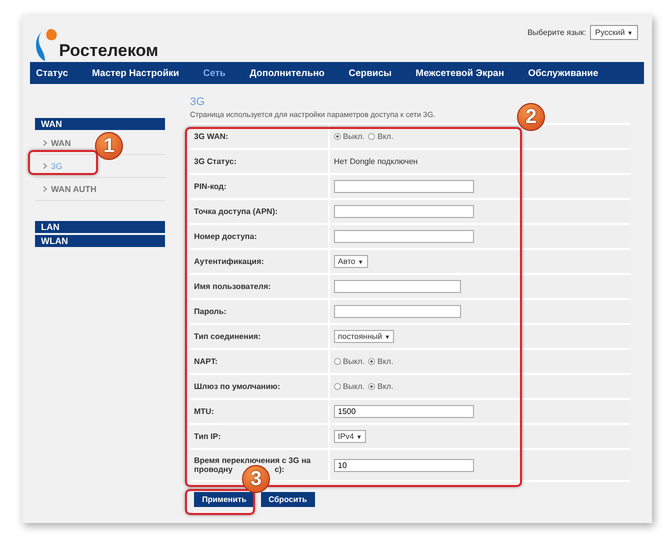 Image resolution: width=670 pixels, height=536 pixels. What do you see at coordinates (229, 261) in the screenshot?
I see `field-label: Аутентификация:` at bounding box center [229, 261].